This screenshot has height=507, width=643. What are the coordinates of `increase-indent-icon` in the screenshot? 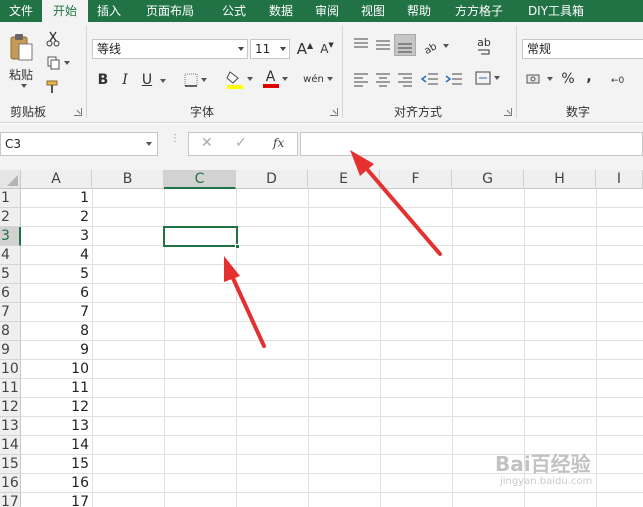 It's located at (454, 79).